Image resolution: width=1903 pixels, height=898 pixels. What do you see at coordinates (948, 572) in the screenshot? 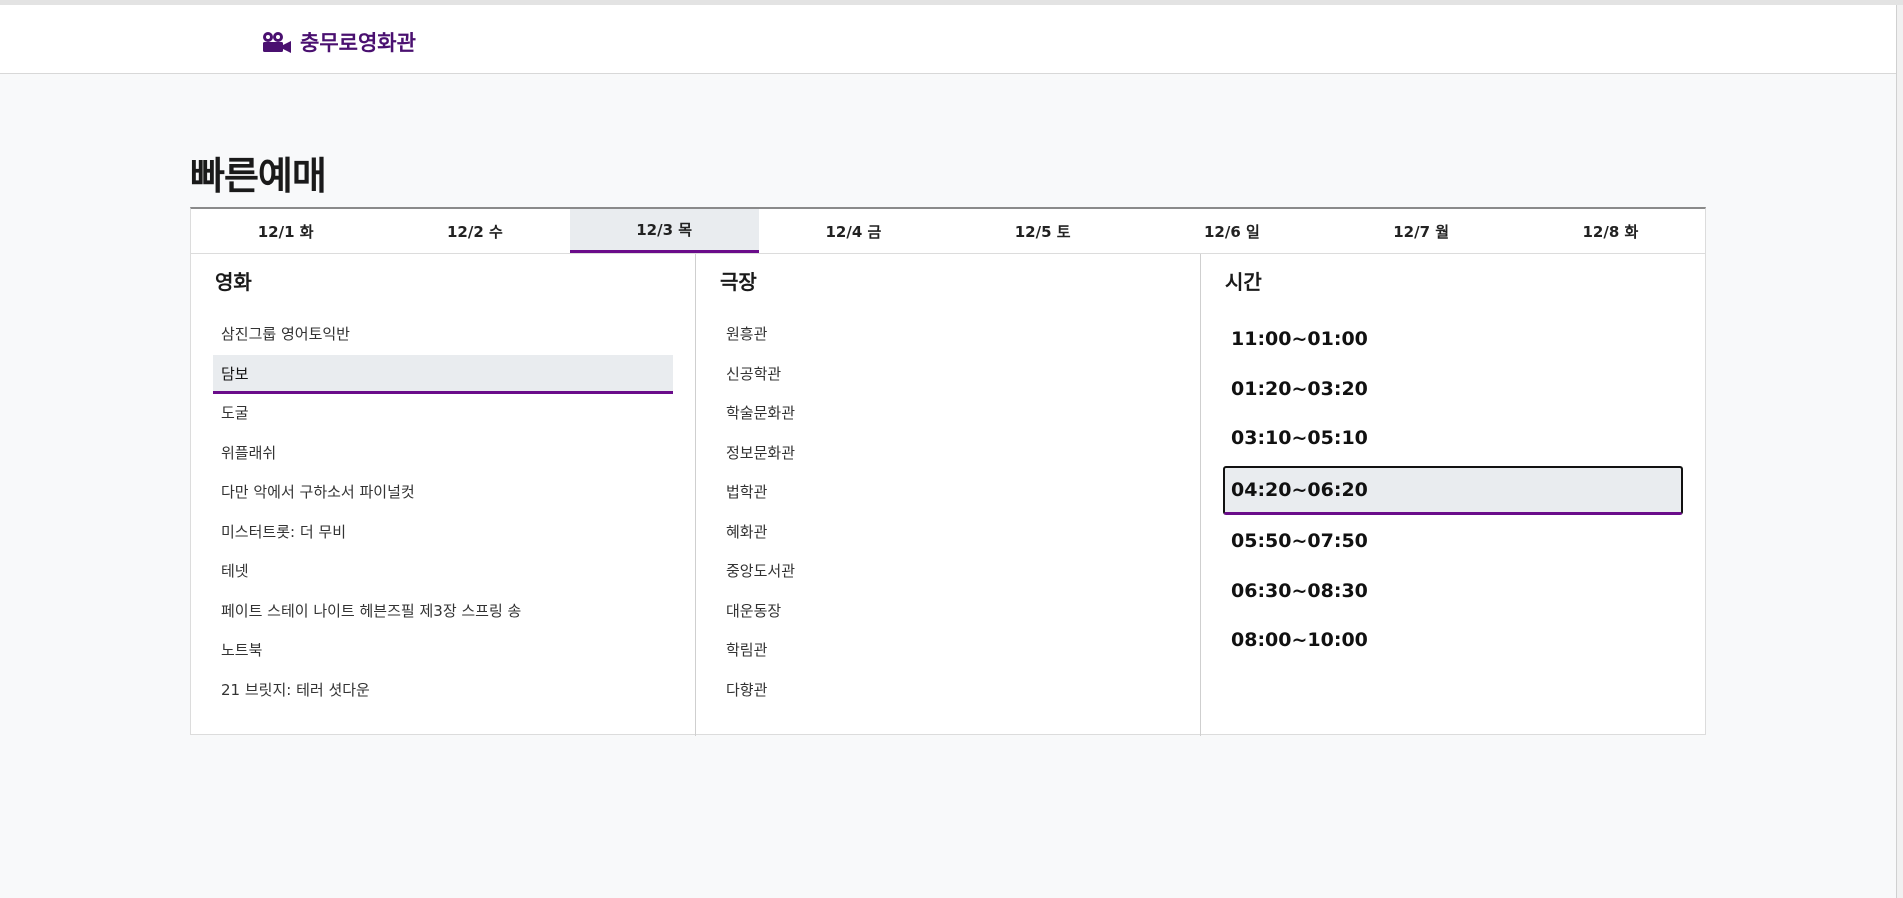
I see `theater-item: 중앙도서관` at bounding box center [948, 572].